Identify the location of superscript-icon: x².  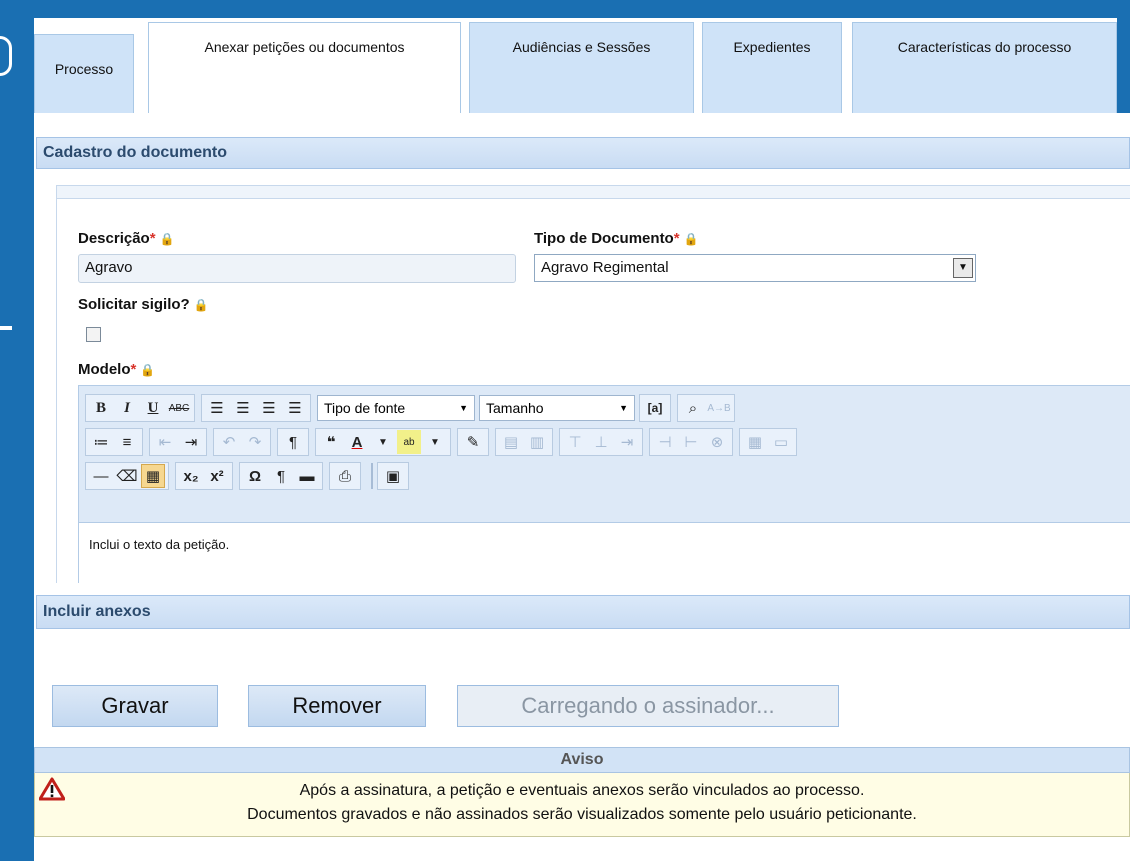
(217, 476).